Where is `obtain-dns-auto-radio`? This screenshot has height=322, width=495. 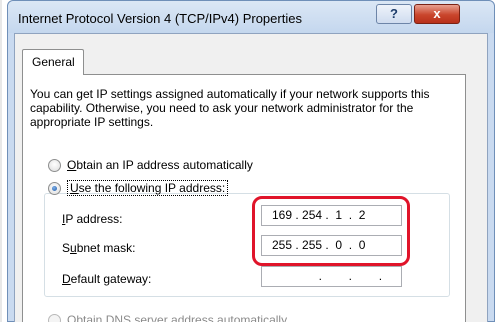
obtain-dns-auto-radio is located at coordinates (54, 317).